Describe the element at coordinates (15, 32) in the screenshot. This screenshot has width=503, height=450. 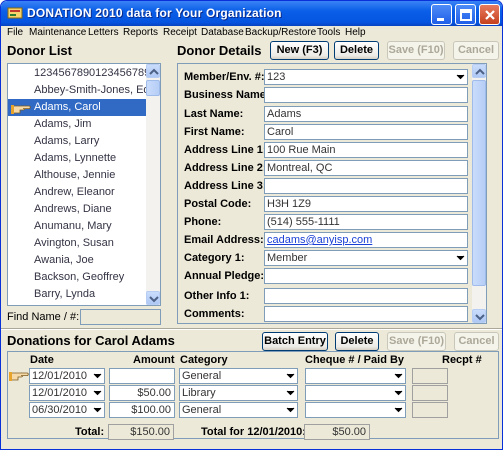
I see `menu-file: File` at that location.